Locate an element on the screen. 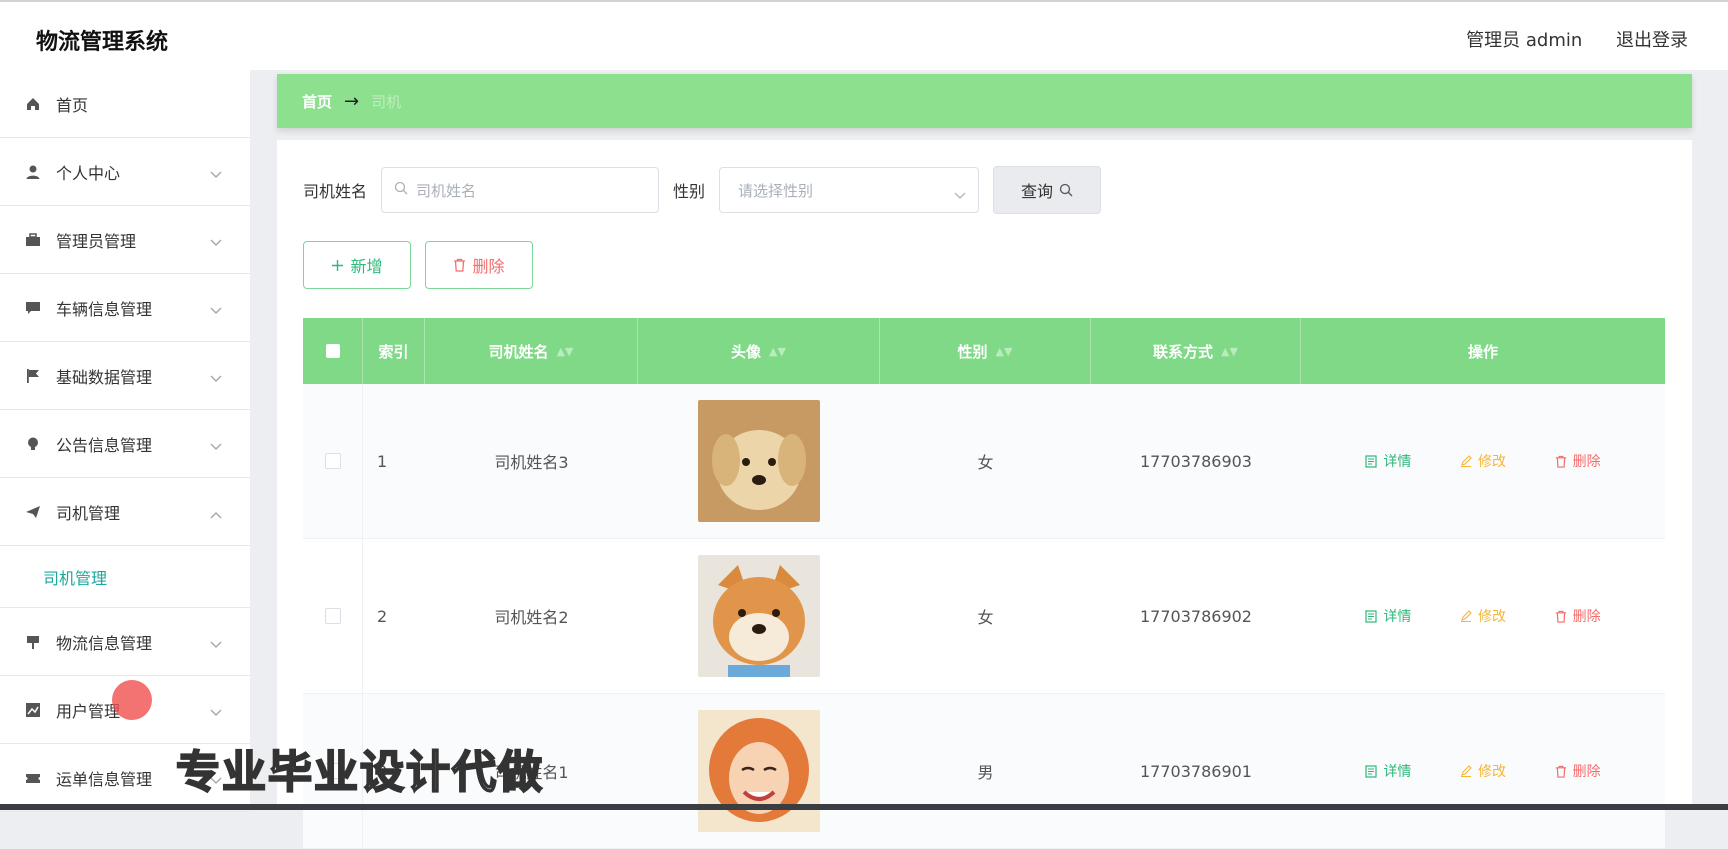 This screenshot has height=849, width=1728. row-index: 2 is located at coordinates (382, 616).